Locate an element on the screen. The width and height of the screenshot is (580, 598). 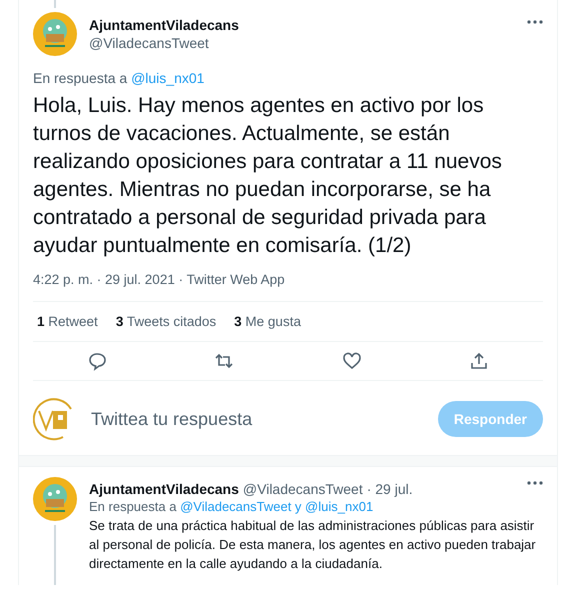
stat-link: 1 Retweet is located at coordinates (67, 321).